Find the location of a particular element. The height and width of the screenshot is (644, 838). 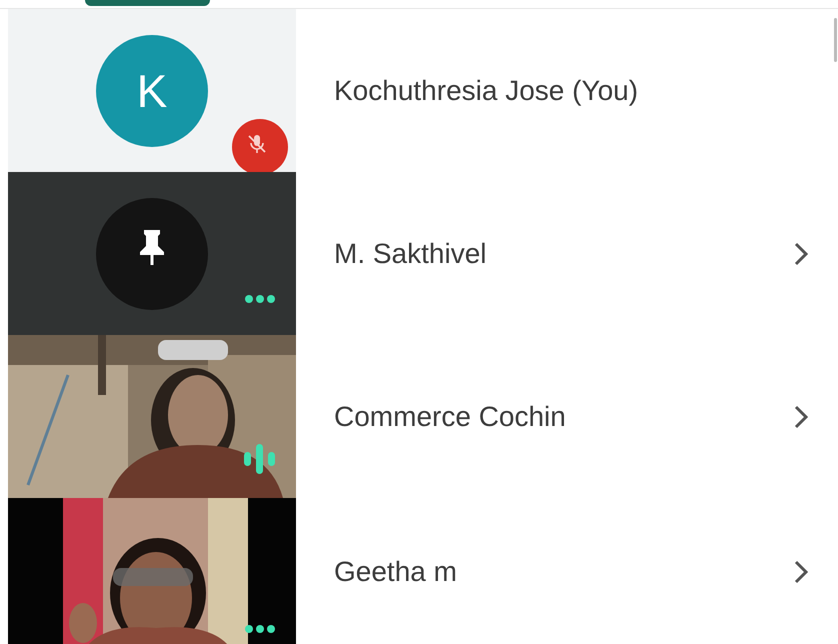

scrollbar is located at coordinates (835, 40).